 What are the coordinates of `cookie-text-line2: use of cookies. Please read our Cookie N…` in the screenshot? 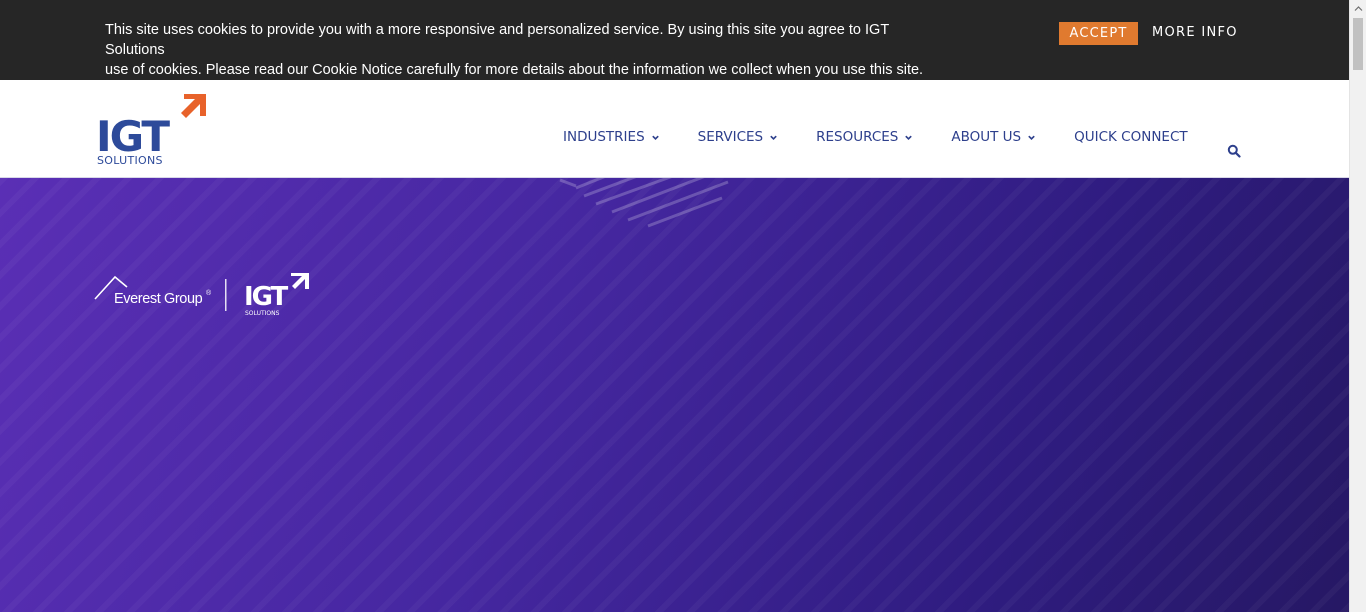 It's located at (514, 70).